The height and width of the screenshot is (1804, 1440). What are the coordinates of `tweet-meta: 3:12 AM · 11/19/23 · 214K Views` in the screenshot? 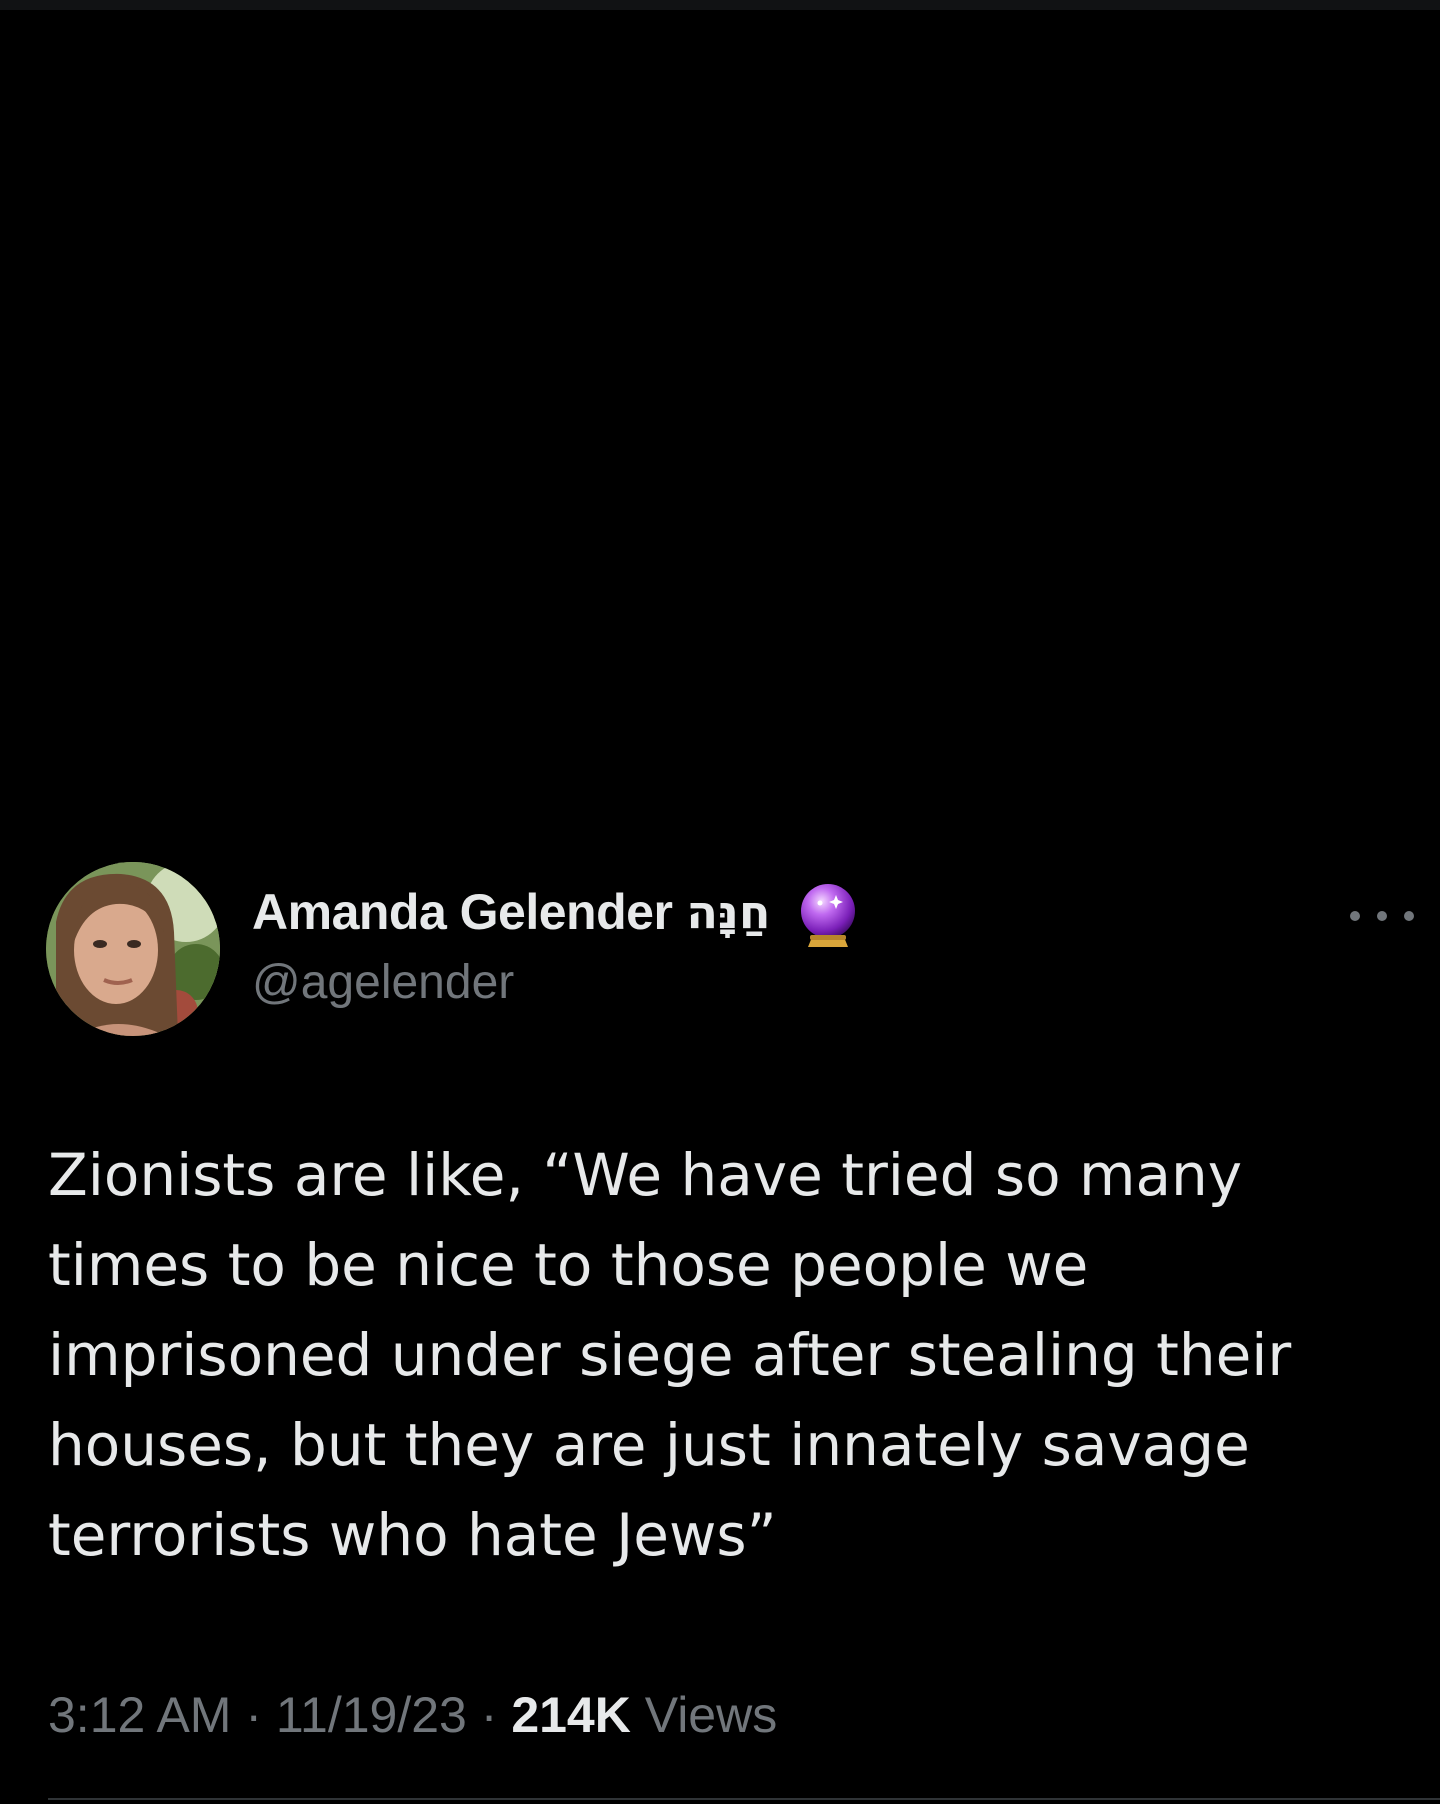 It's located at (412, 1715).